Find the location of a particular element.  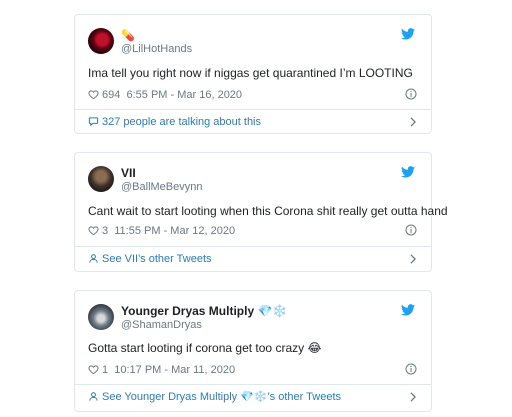

conversation-link: 327 people are talking about this is located at coordinates (252, 122).